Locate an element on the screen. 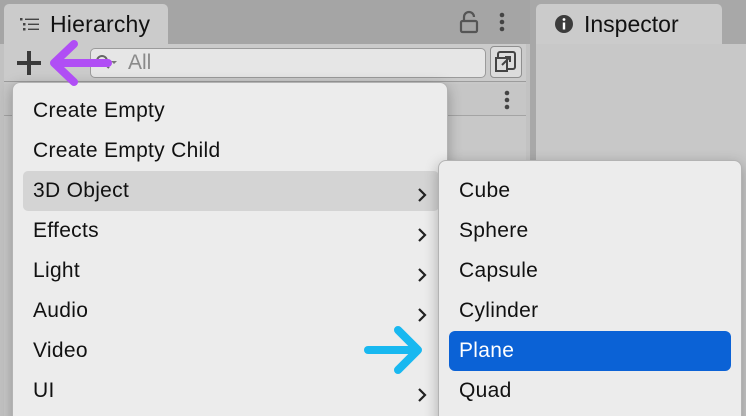 Image resolution: width=746 pixels, height=416 pixels. submenu-item-label: Cube is located at coordinates (485, 190).